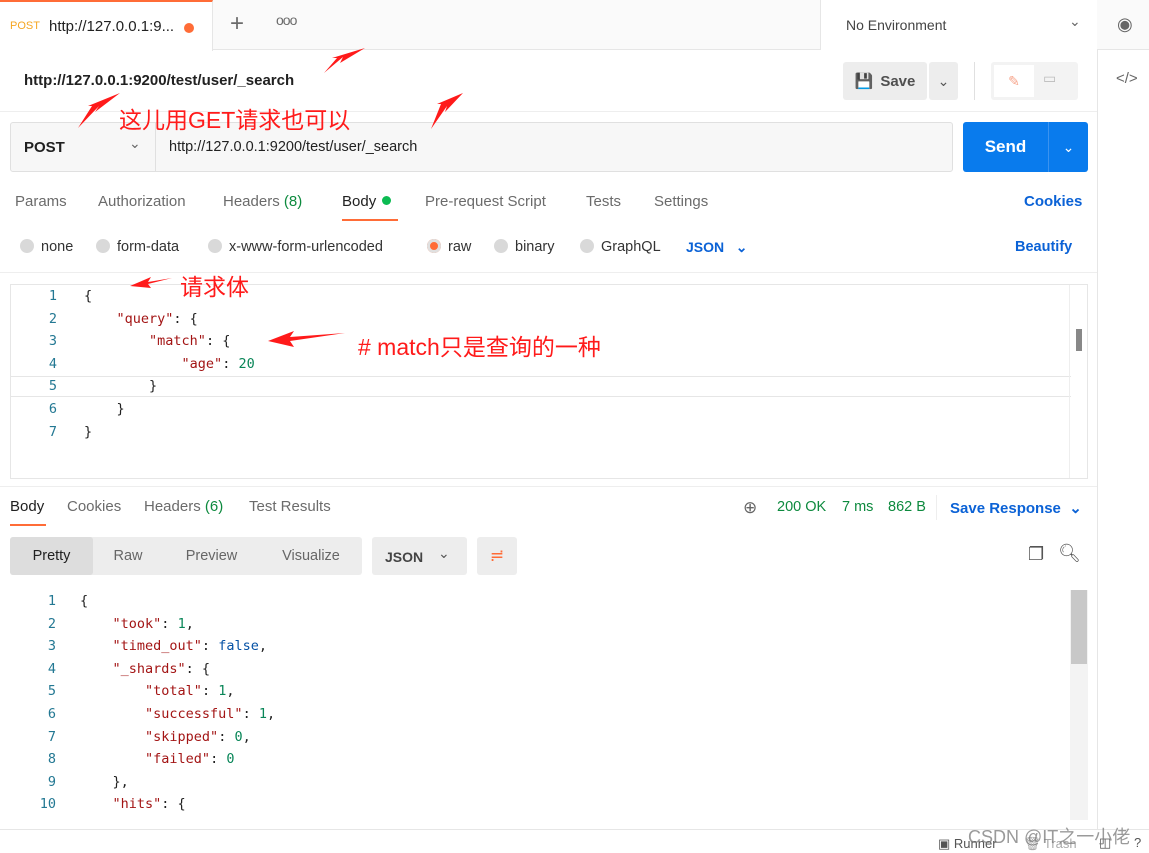 The image size is (1149, 853). Describe the element at coordinates (1053, 201) in the screenshot. I see `cookies-link: Cookies` at that location.